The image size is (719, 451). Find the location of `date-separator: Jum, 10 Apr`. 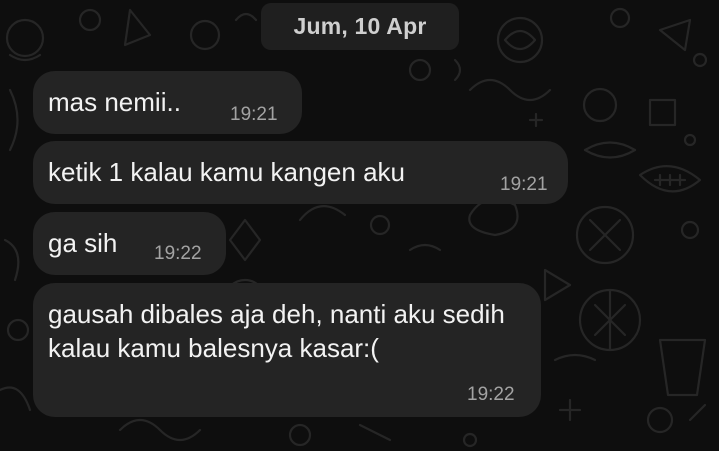

date-separator: Jum, 10 Apr is located at coordinates (360, 26).